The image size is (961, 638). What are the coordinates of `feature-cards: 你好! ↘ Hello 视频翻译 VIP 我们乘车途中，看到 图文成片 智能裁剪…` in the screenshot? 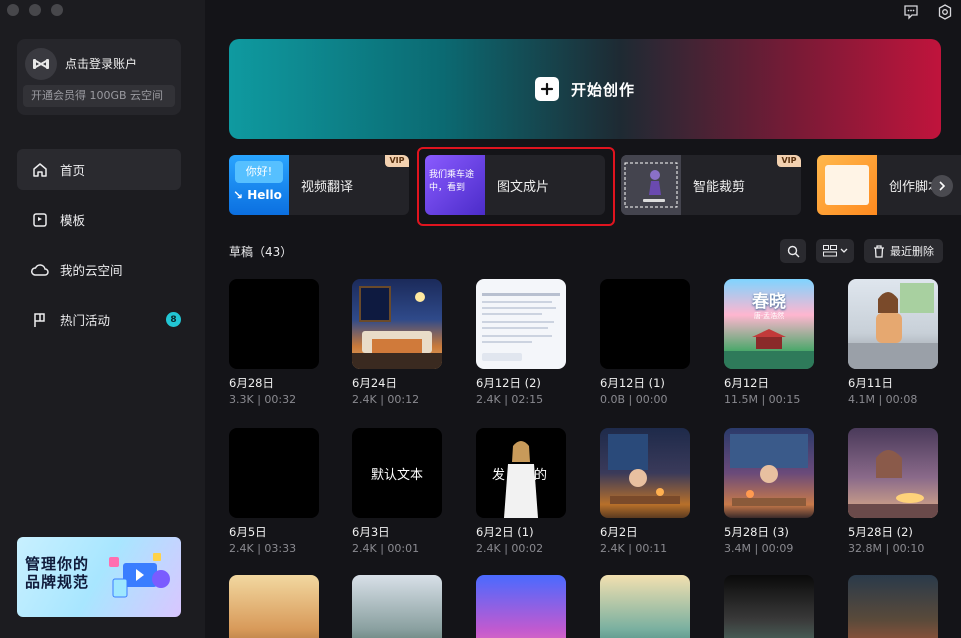 It's located at (595, 185).